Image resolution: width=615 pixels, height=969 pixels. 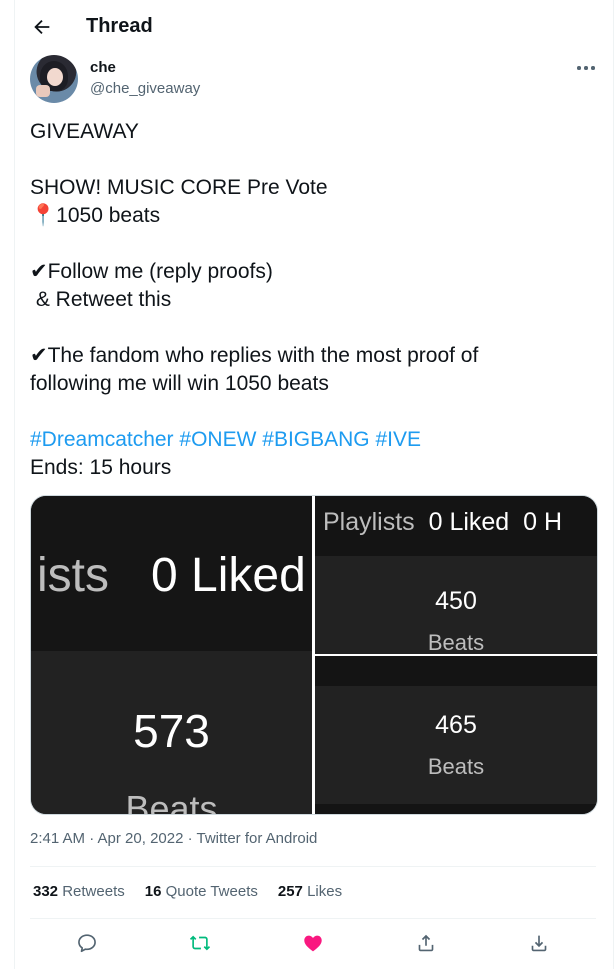 What do you see at coordinates (539, 943) in the screenshot?
I see `download-icon` at bounding box center [539, 943].